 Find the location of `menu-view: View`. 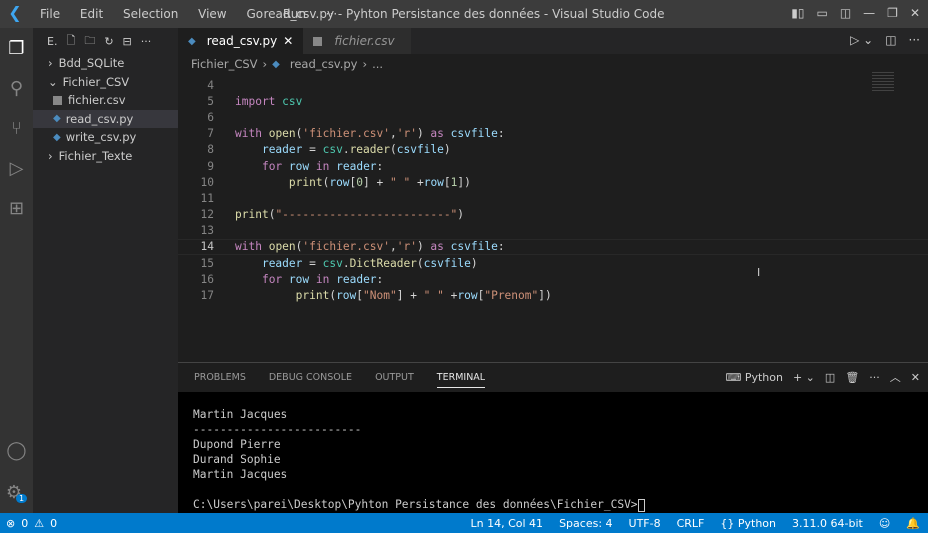

menu-view: View is located at coordinates (212, 14).